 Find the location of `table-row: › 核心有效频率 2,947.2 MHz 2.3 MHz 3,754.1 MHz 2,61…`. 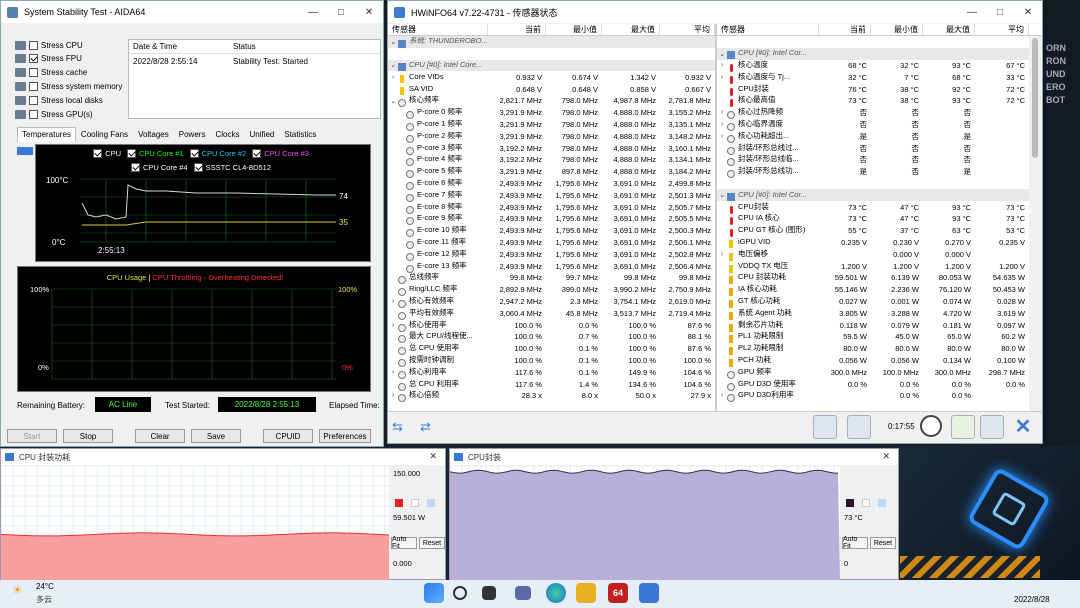

table-row: › 核心有效频率 2,947.2 MHz 2.3 MHz 3,754.1 MHz 2,61… is located at coordinates (551, 302).